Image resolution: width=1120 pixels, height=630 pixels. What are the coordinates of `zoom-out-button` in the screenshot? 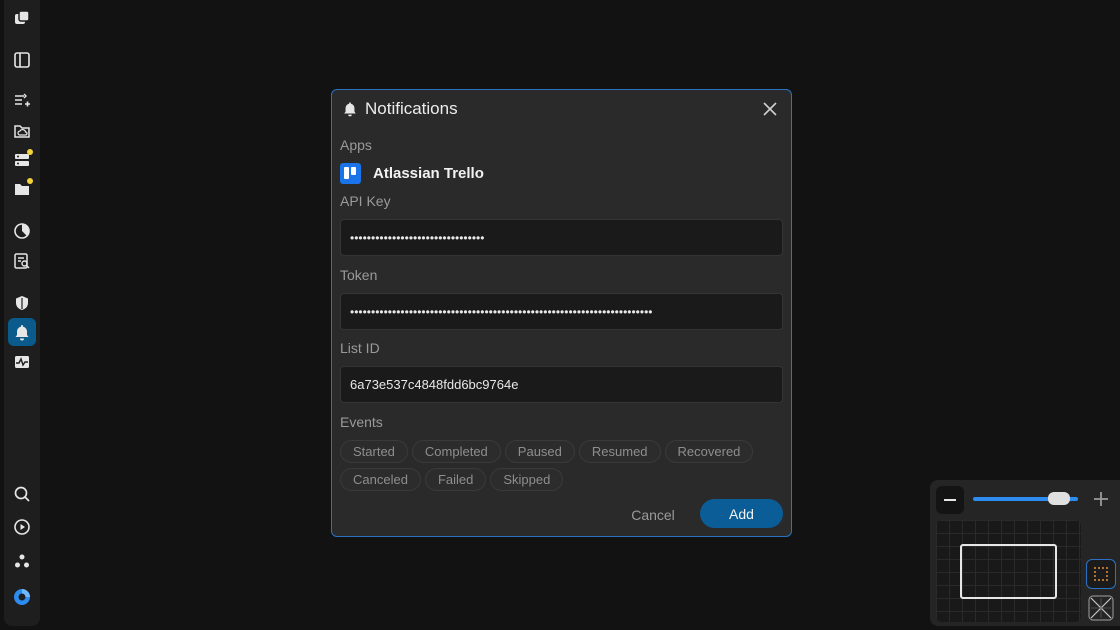 It's located at (950, 500).